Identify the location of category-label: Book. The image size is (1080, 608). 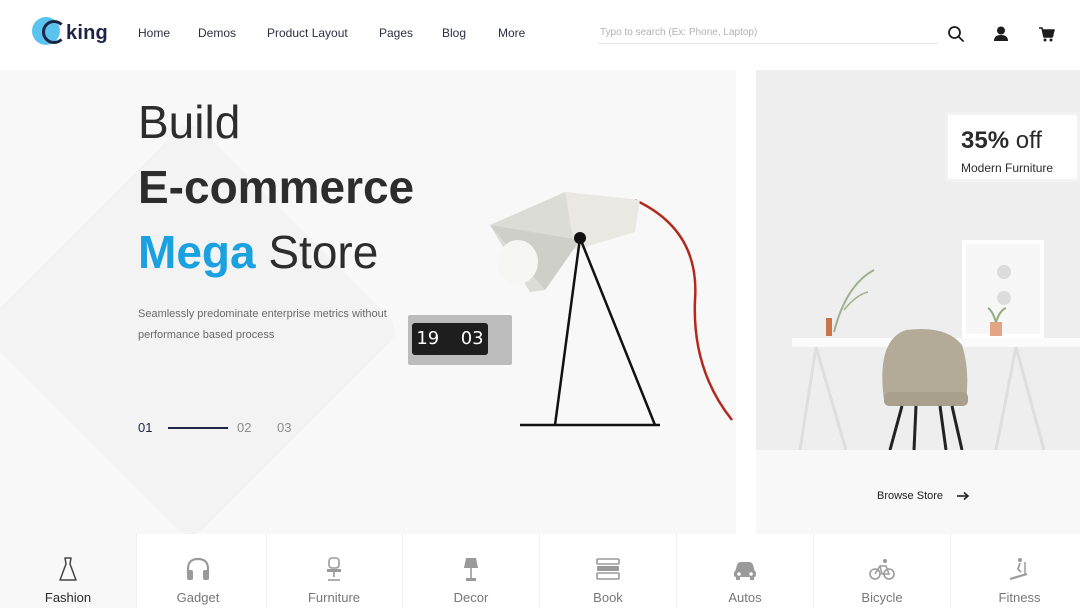
(608, 597).